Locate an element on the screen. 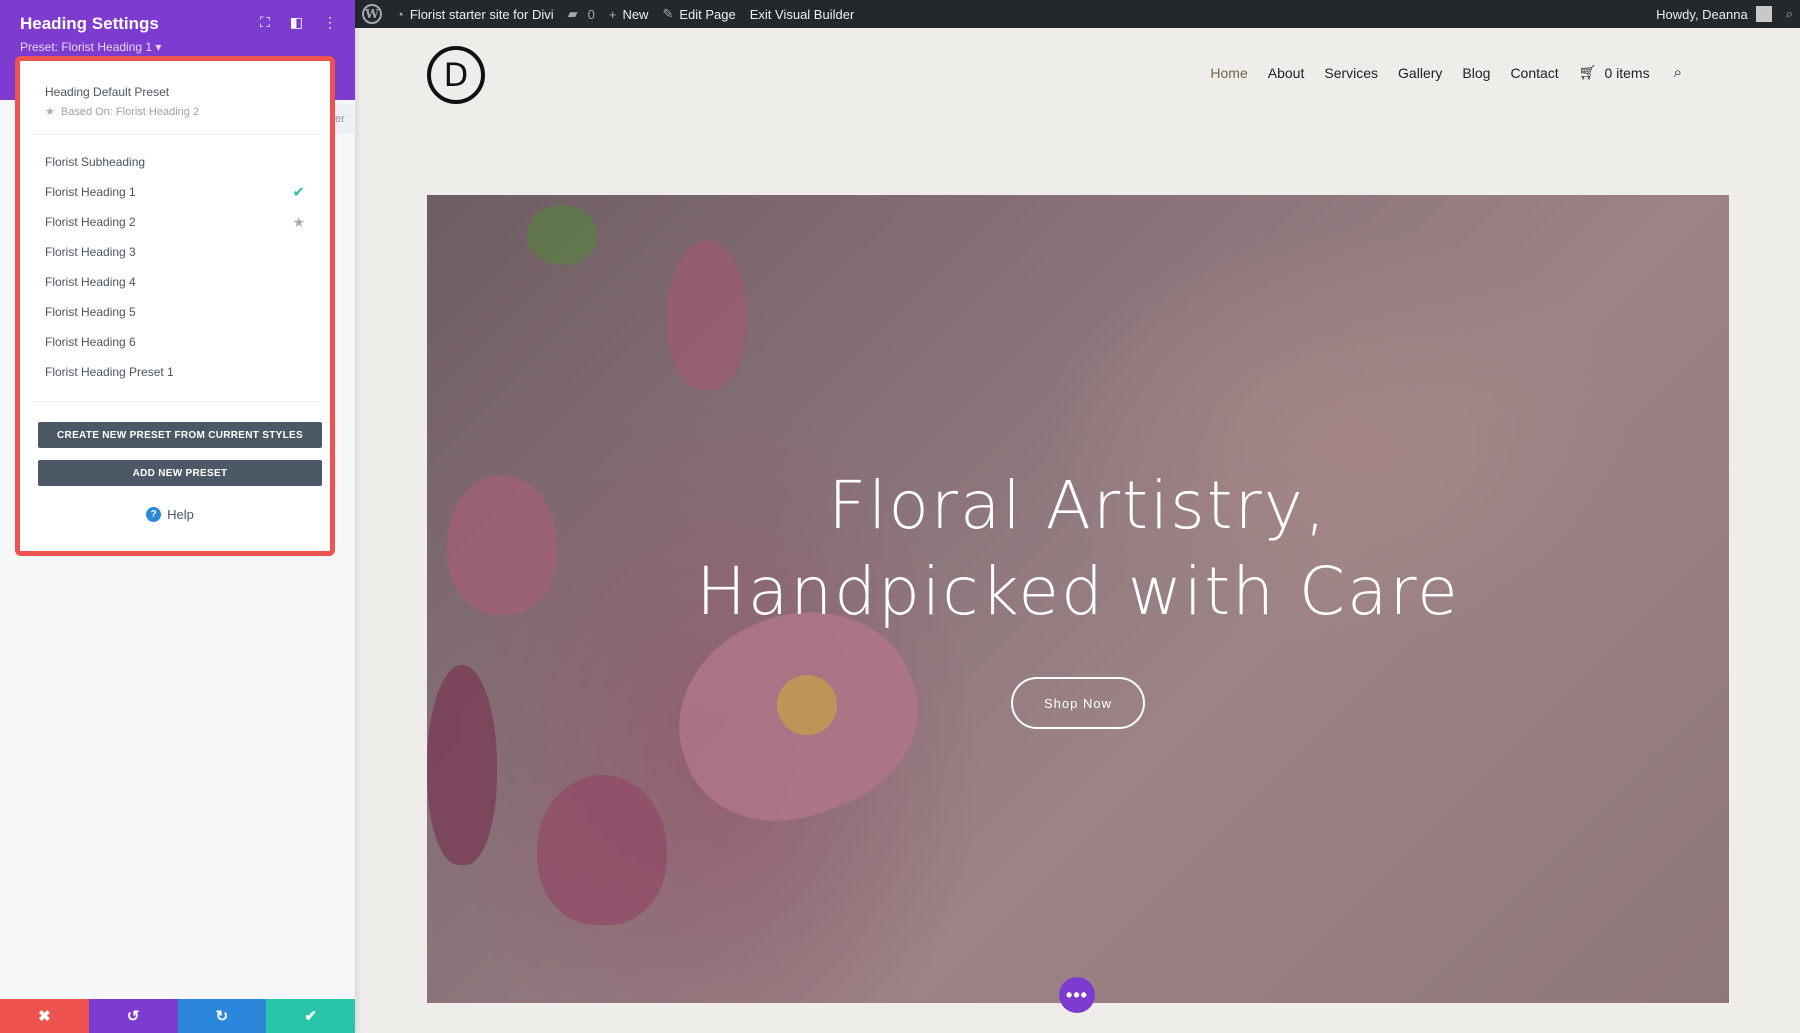 This screenshot has height=1033, width=1800. avatar is located at coordinates (1764, 14).